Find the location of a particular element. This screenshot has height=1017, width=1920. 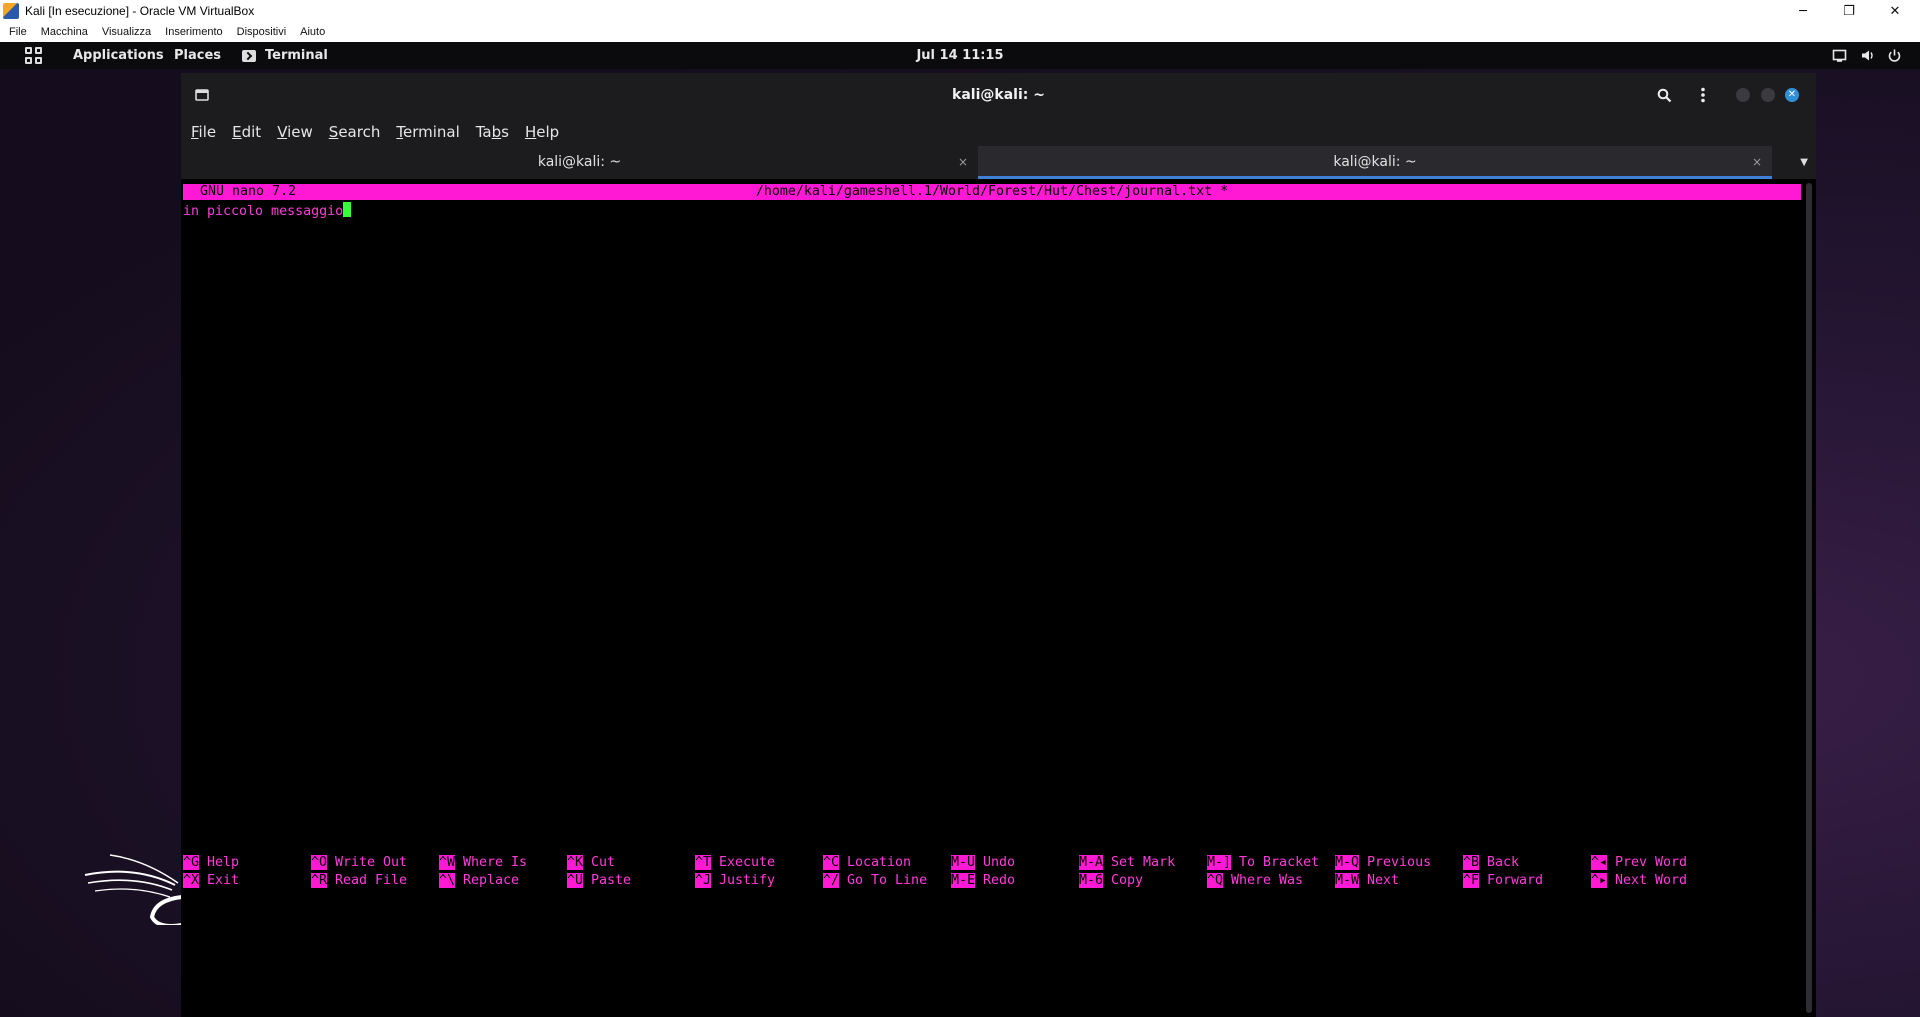

terminal-headerbar: kali@kali: ~ ✕ is located at coordinates (998, 95).